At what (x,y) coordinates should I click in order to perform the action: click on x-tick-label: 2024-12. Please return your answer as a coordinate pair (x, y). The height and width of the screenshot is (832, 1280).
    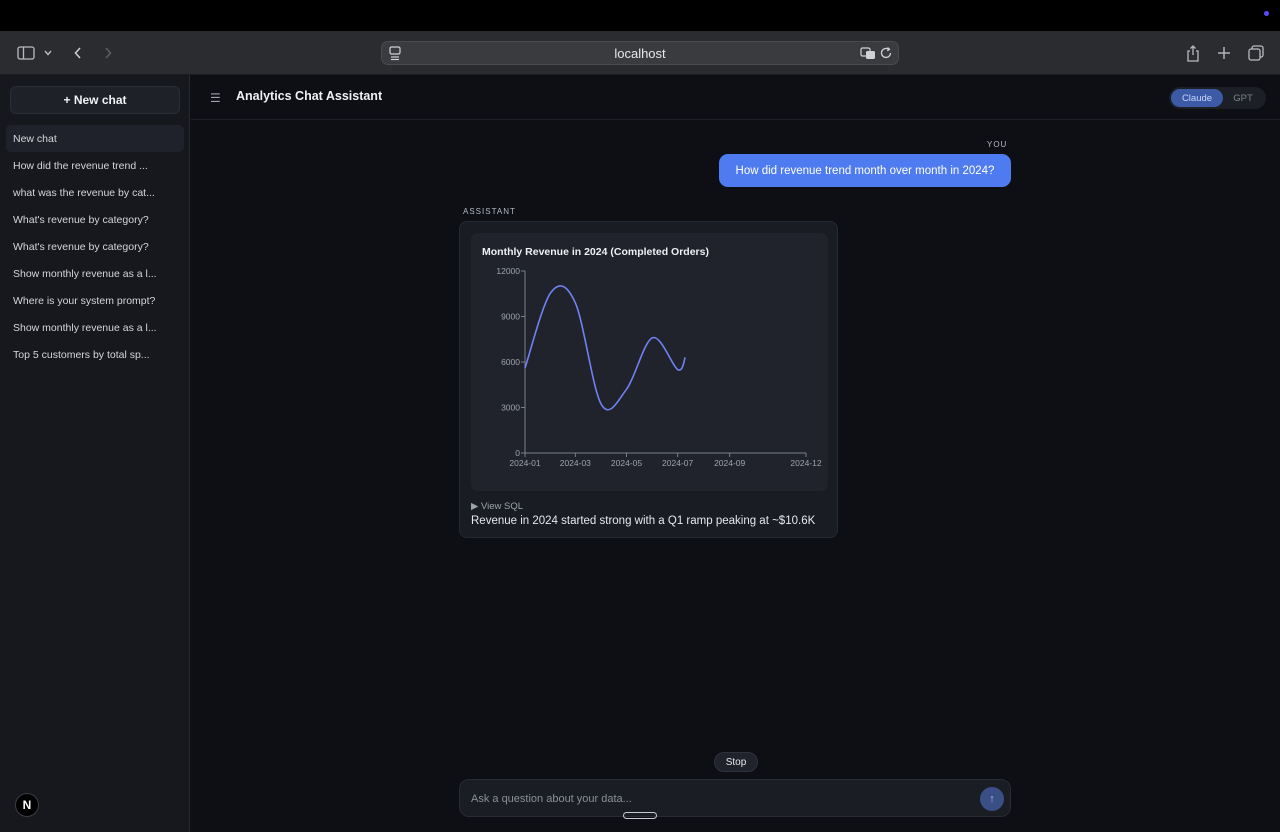
    Looking at the image, I should click on (805, 463).